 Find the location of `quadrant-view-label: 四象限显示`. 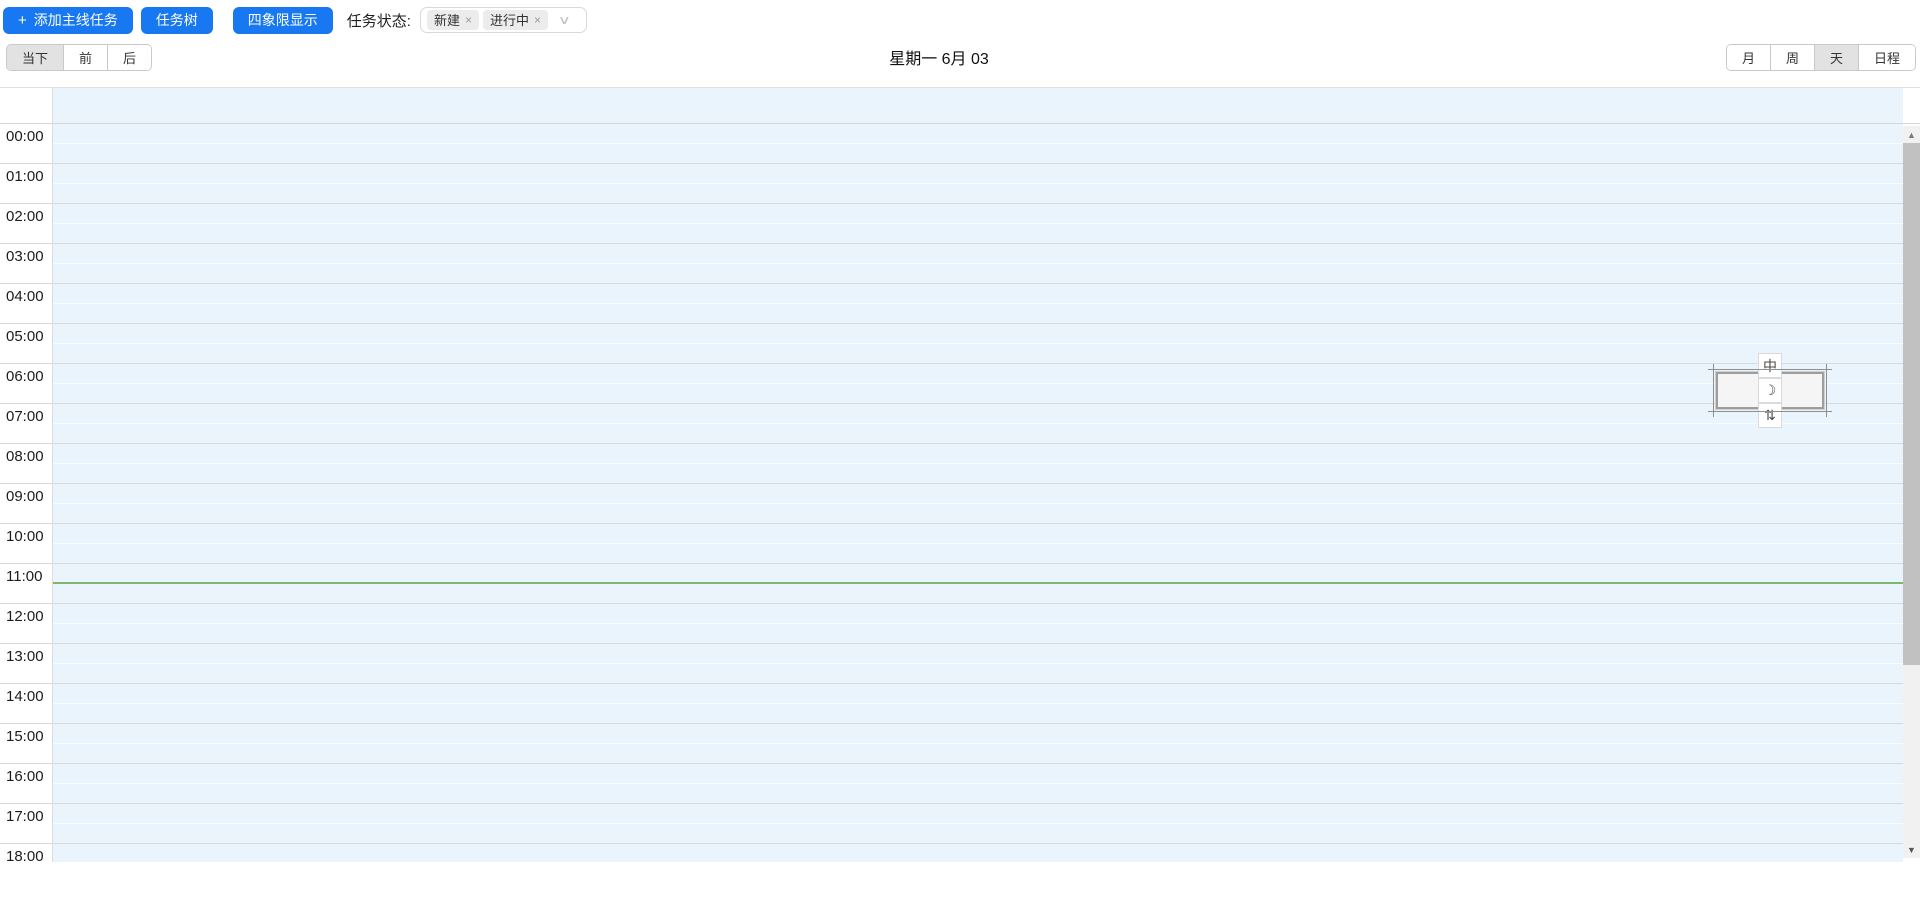

quadrant-view-label: 四象限显示 is located at coordinates (282, 20).